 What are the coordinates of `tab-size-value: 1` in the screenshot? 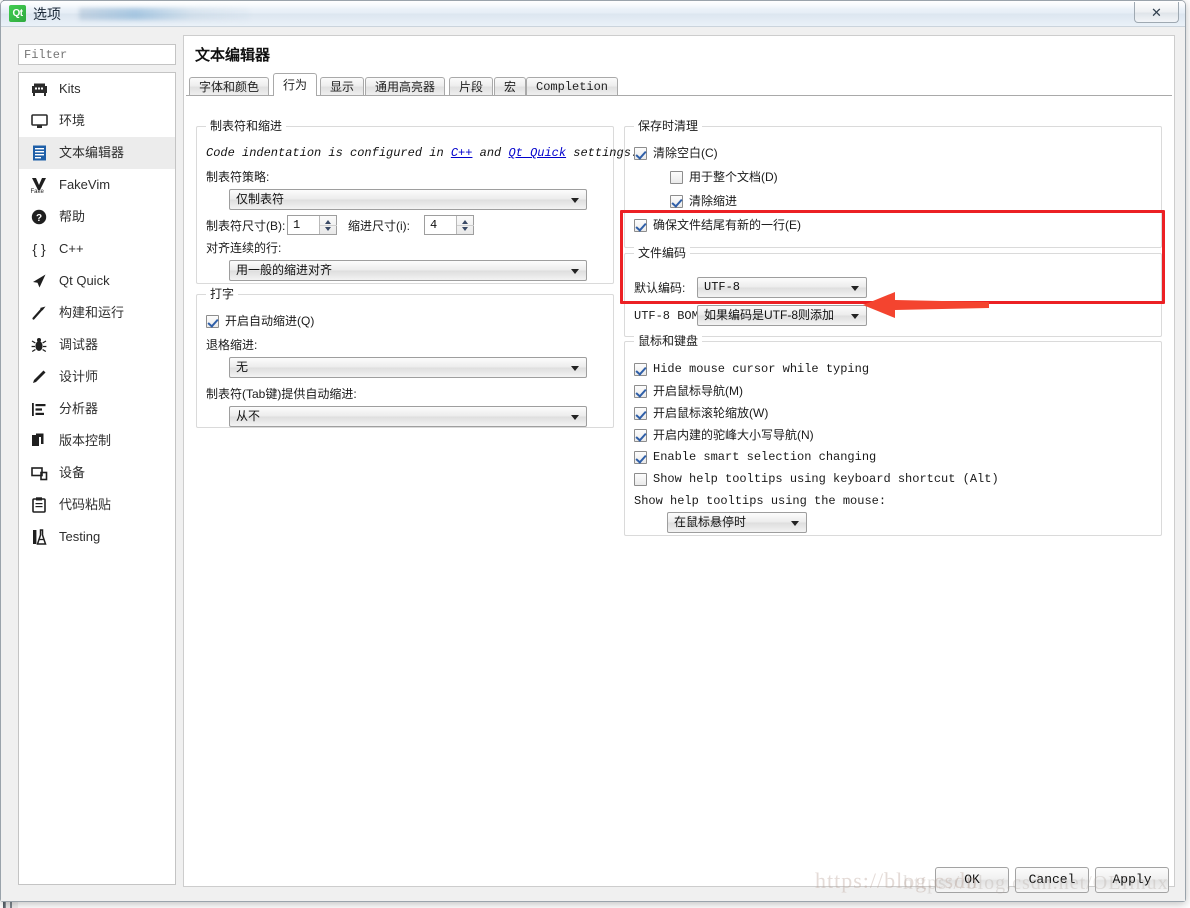 It's located at (297, 225).